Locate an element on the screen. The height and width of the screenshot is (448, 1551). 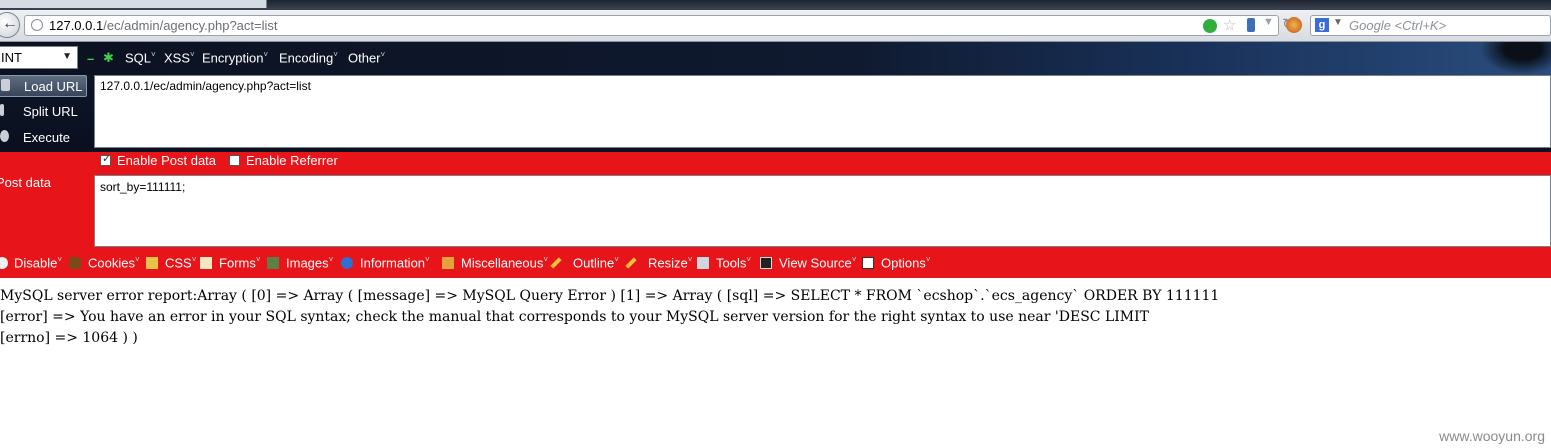
back-button: ← is located at coordinates (10, 25).